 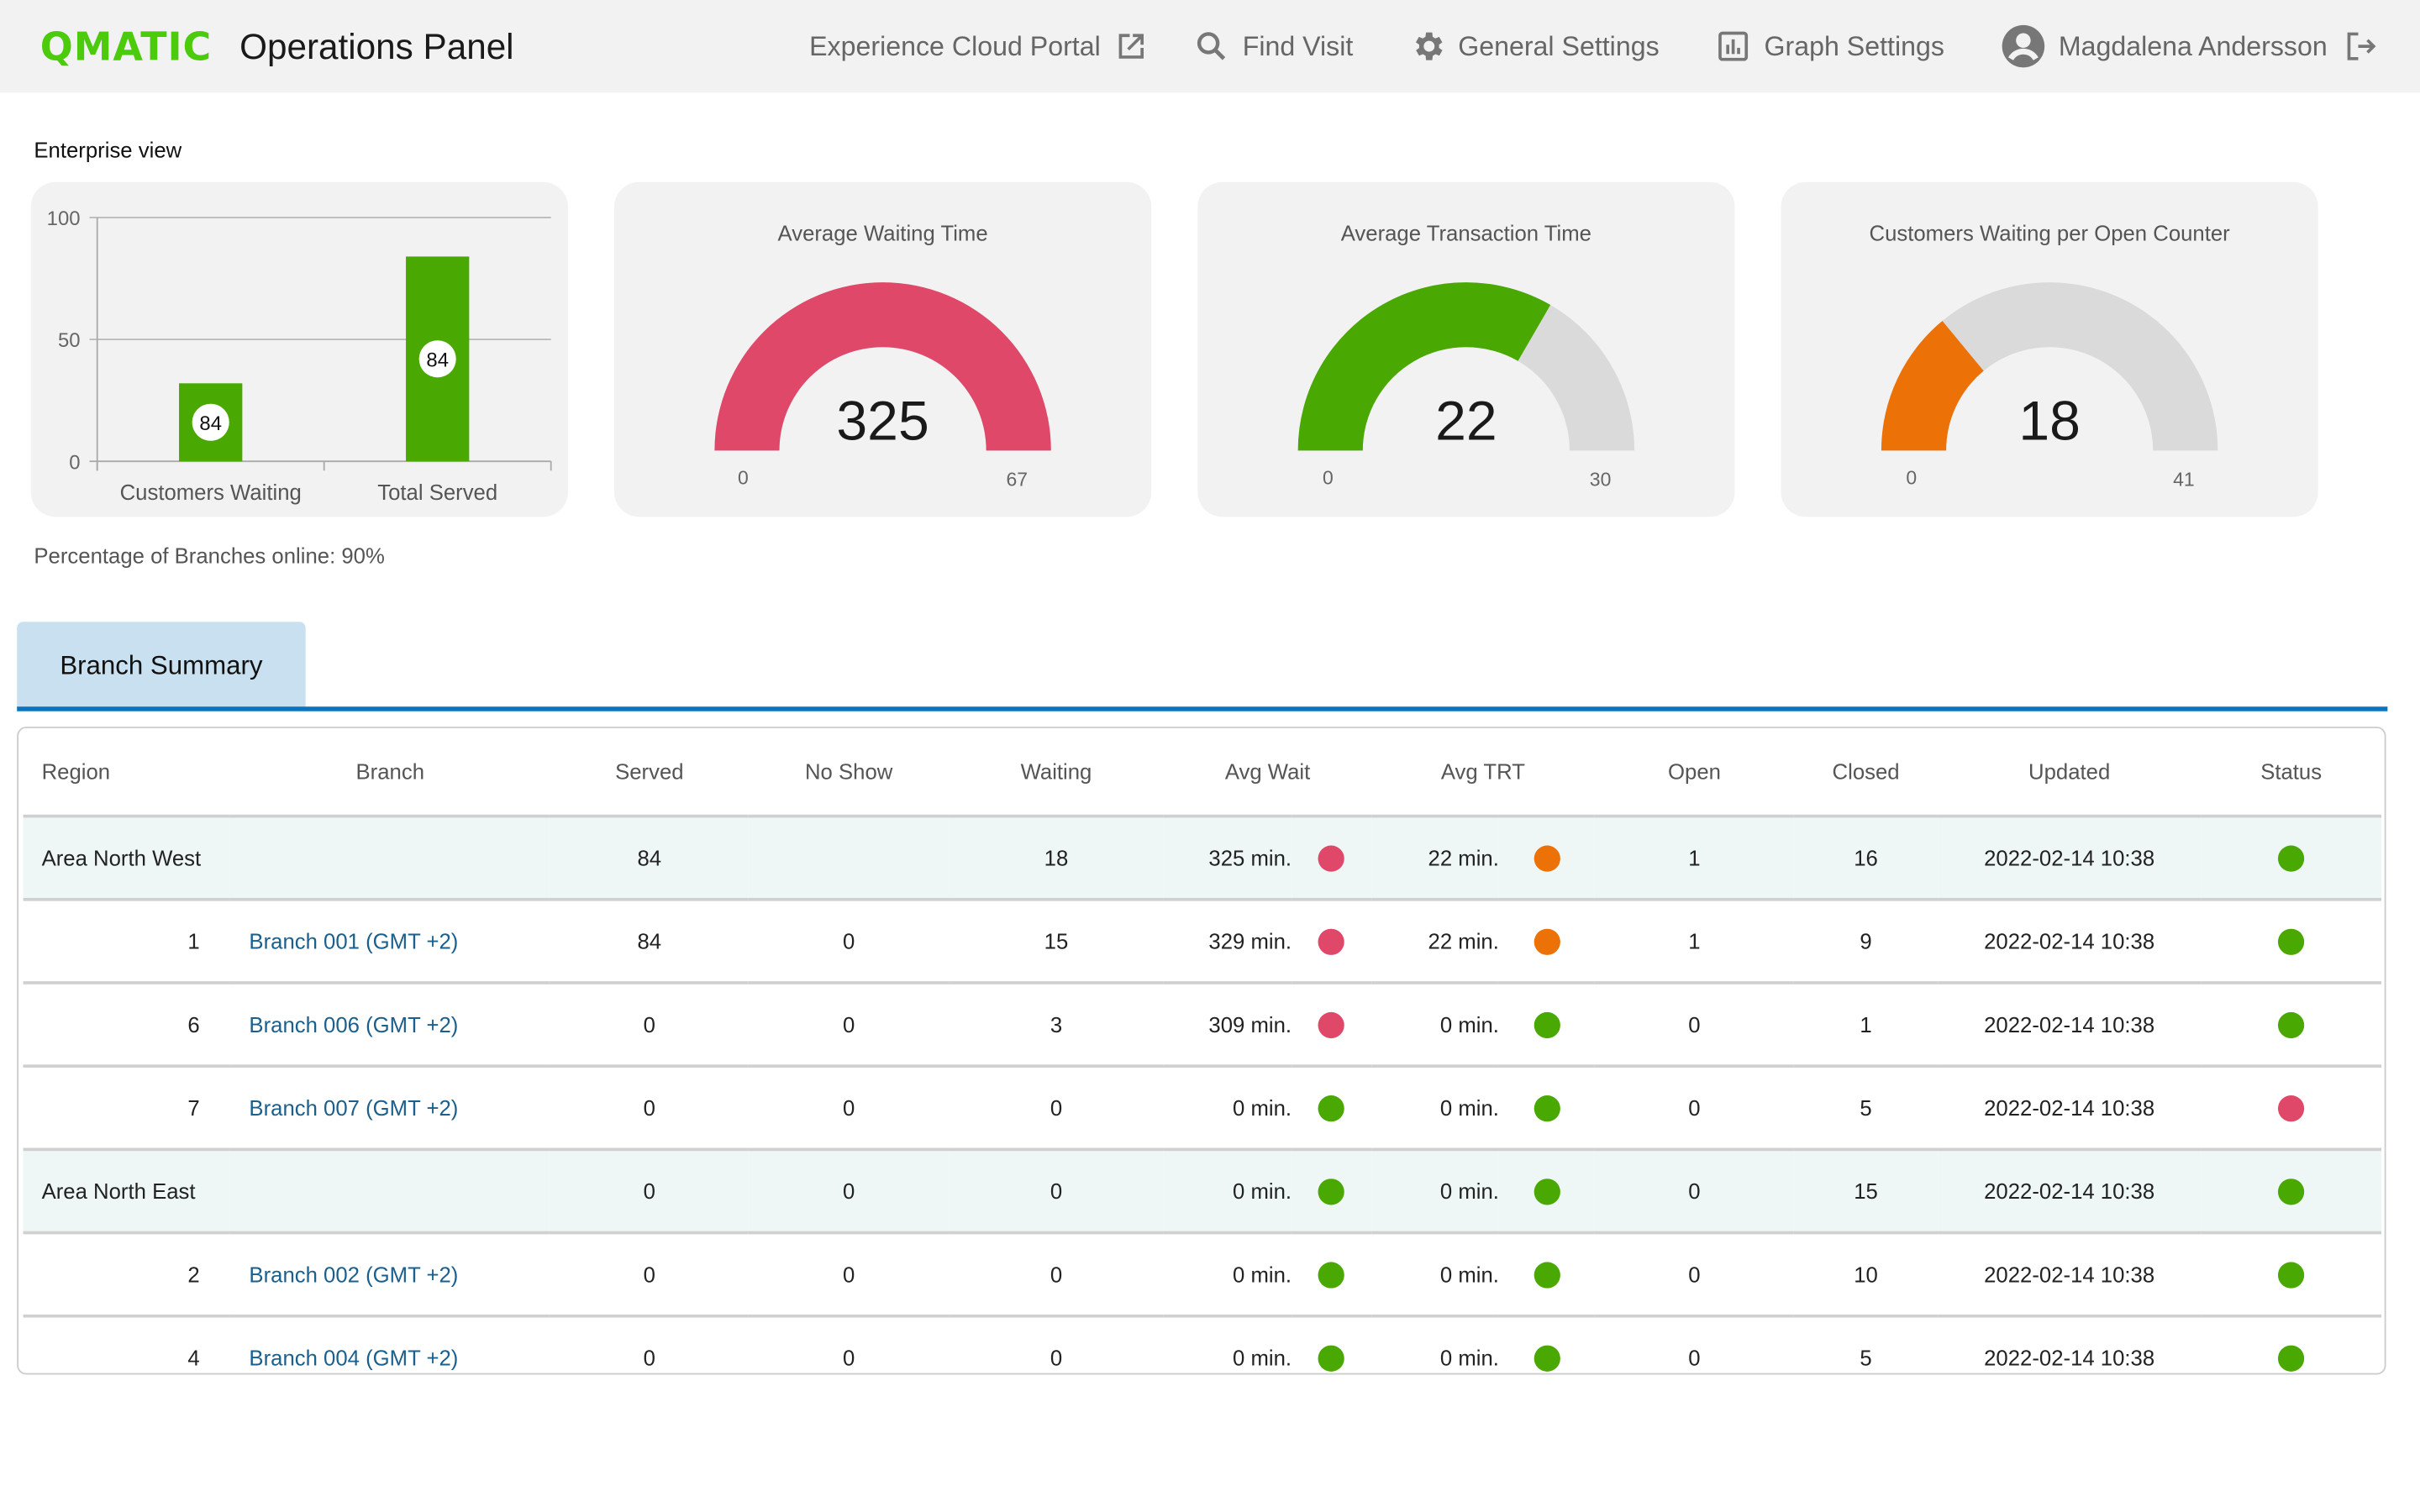 What do you see at coordinates (955, 45) in the screenshot?
I see `nav-label: Experience Cloud Portal` at bounding box center [955, 45].